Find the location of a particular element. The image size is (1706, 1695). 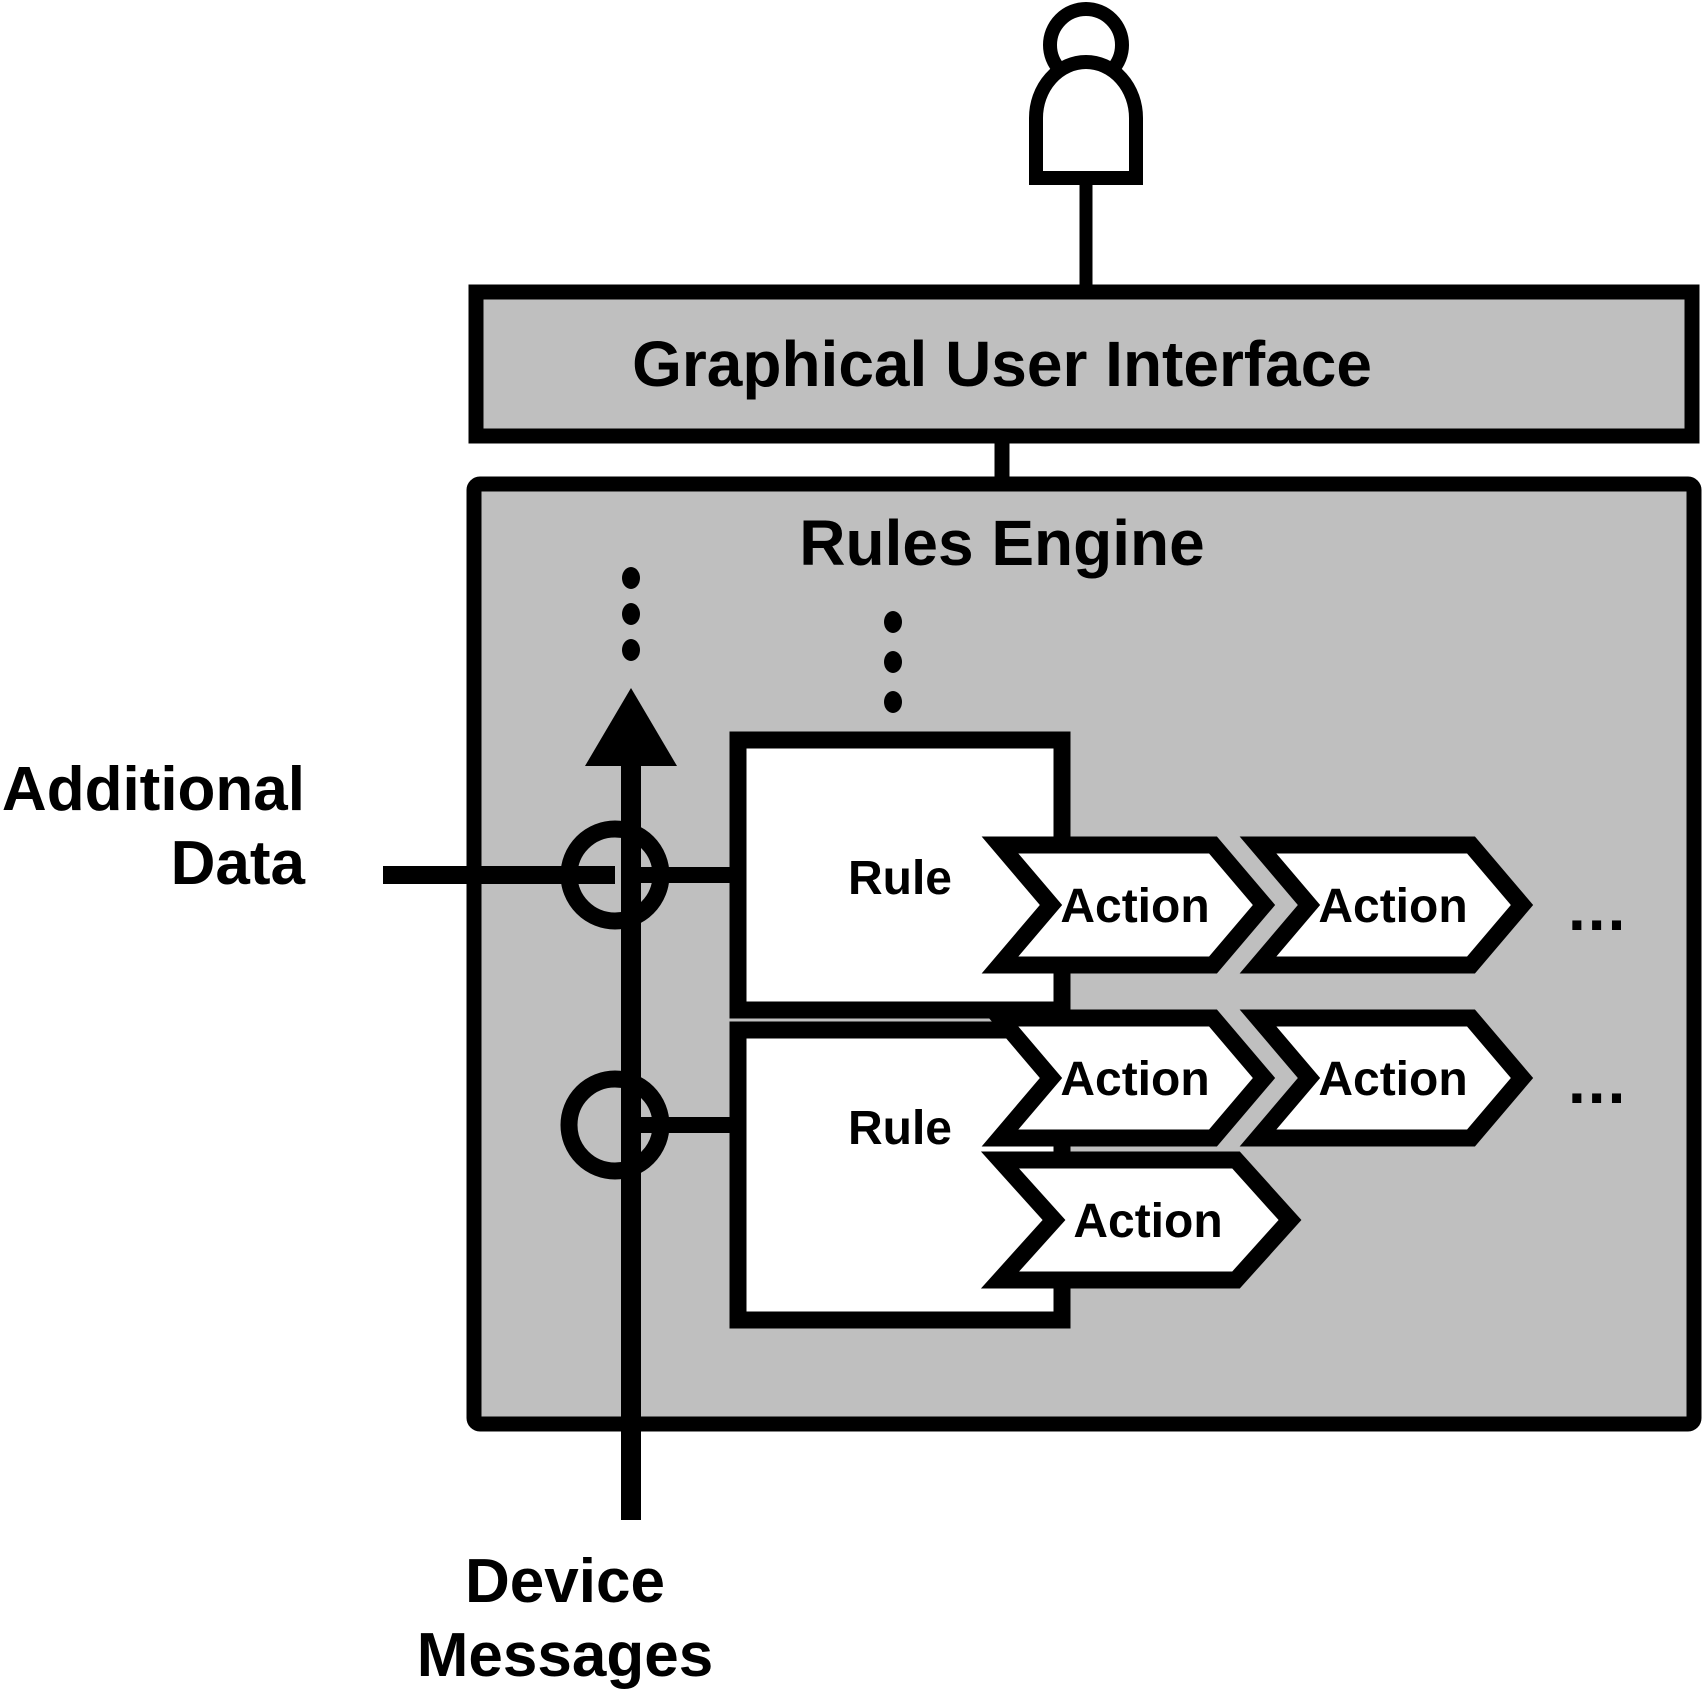

gui-box: Graphical User Interface is located at coordinates (1084, 364).